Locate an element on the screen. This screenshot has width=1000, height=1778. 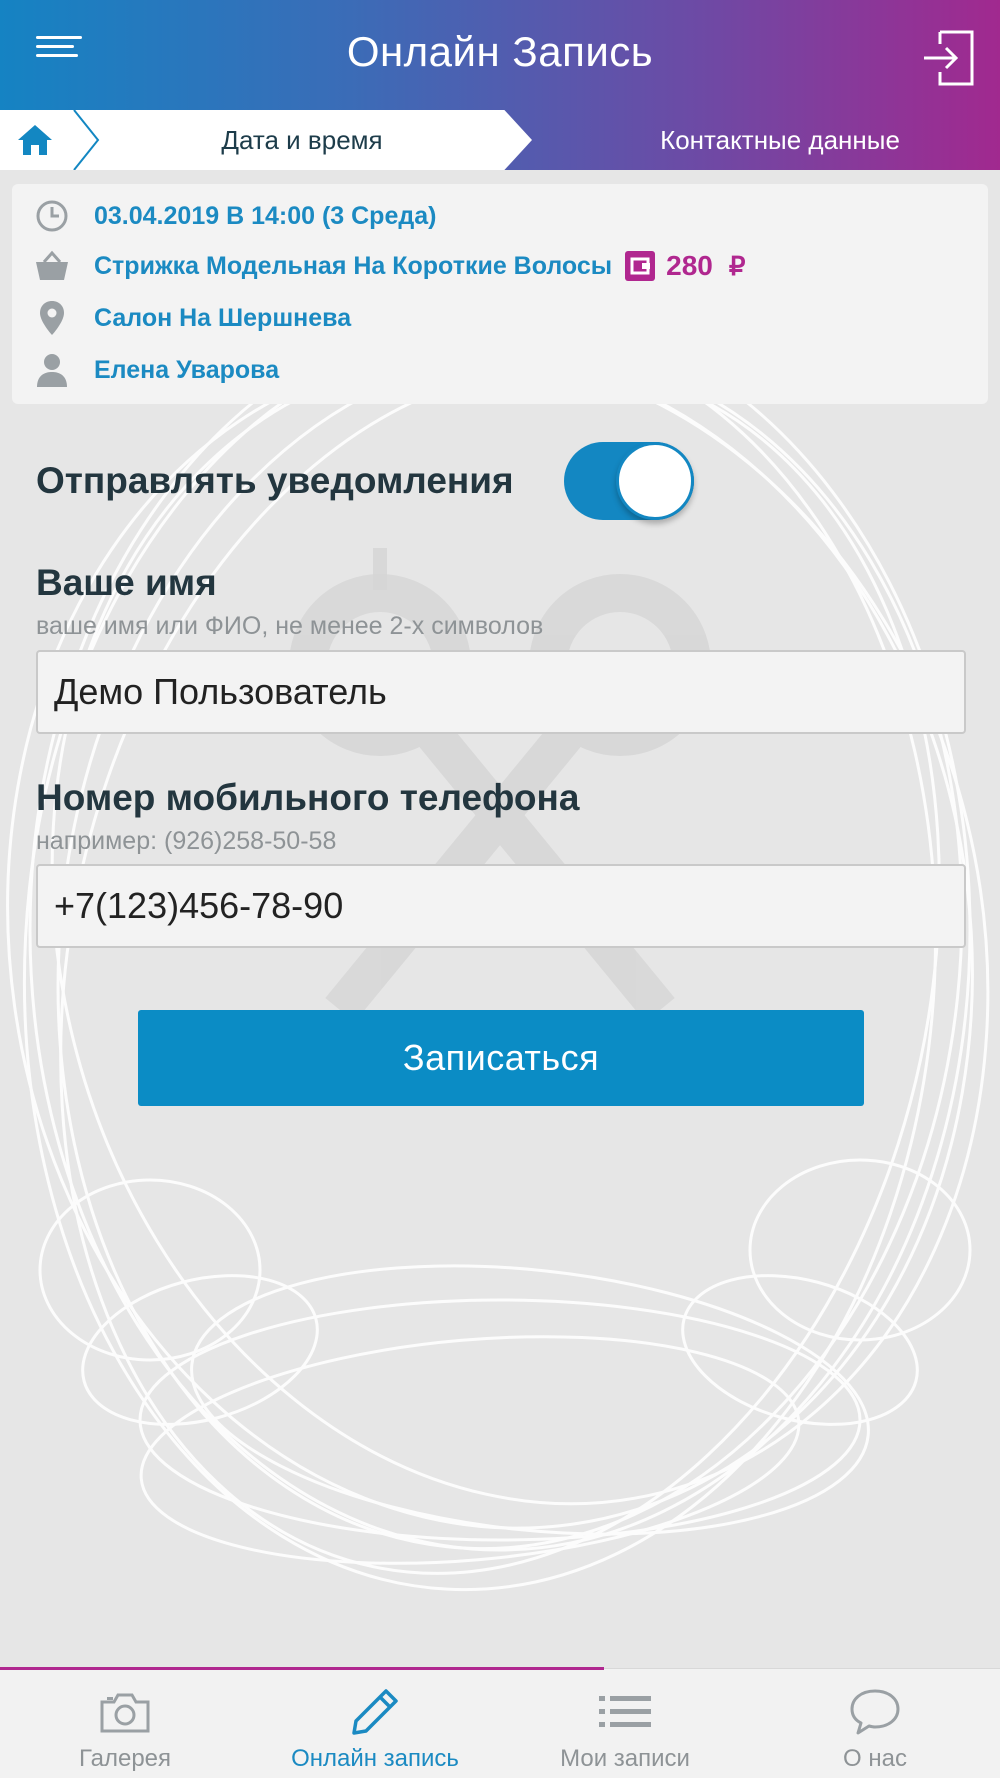
home-icon is located at coordinates (35, 140).